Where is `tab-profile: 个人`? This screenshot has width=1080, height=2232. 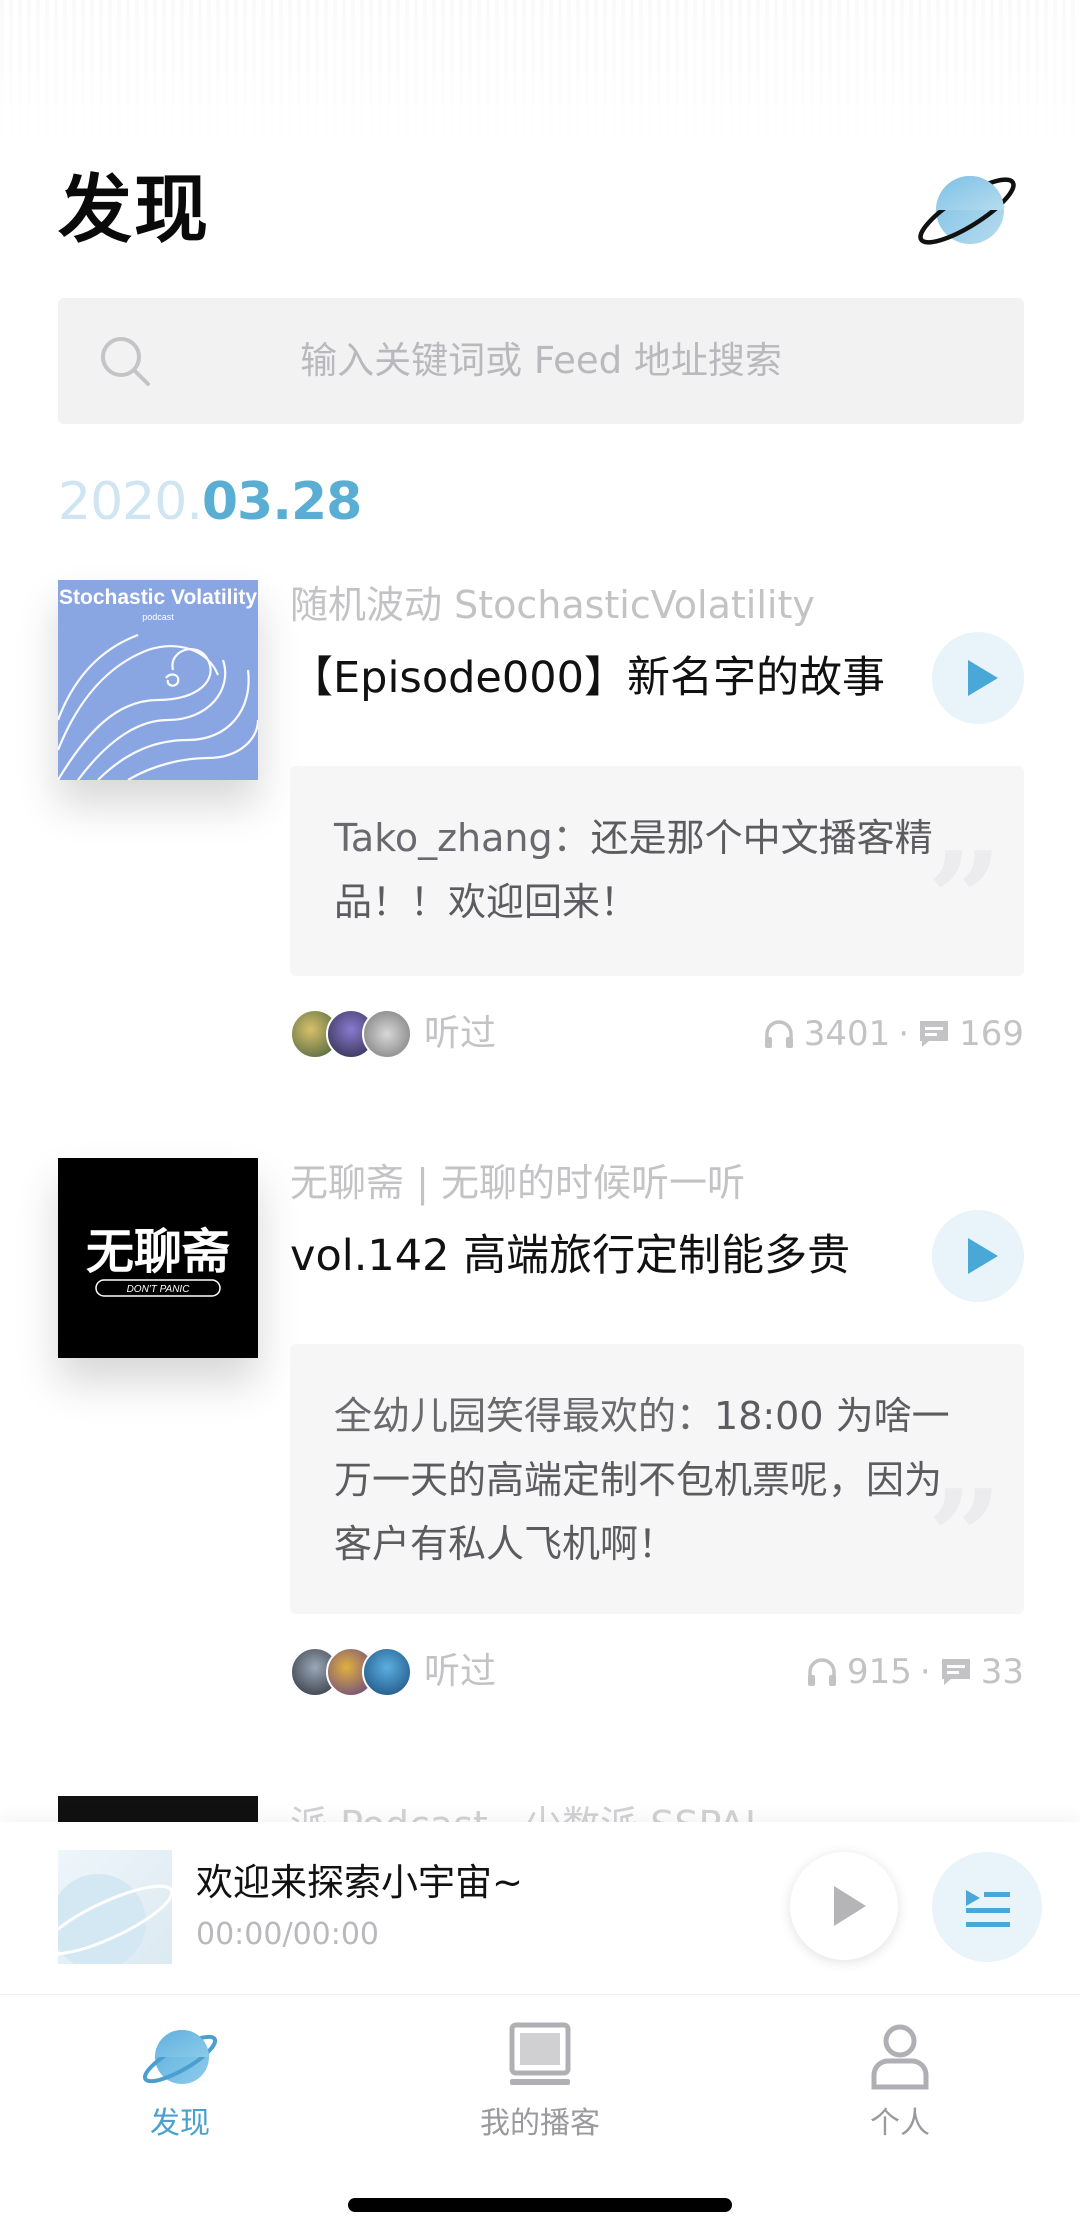 tab-profile: 个人 is located at coordinates (900, 2087).